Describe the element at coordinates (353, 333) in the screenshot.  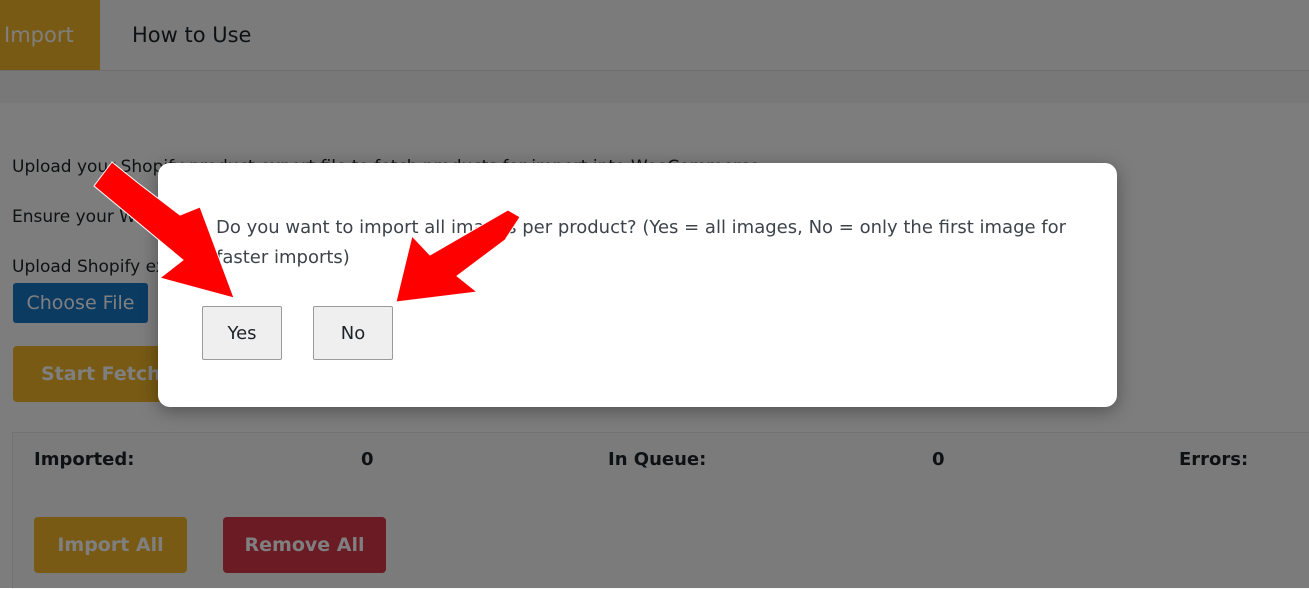
I see `no-button: No` at that location.